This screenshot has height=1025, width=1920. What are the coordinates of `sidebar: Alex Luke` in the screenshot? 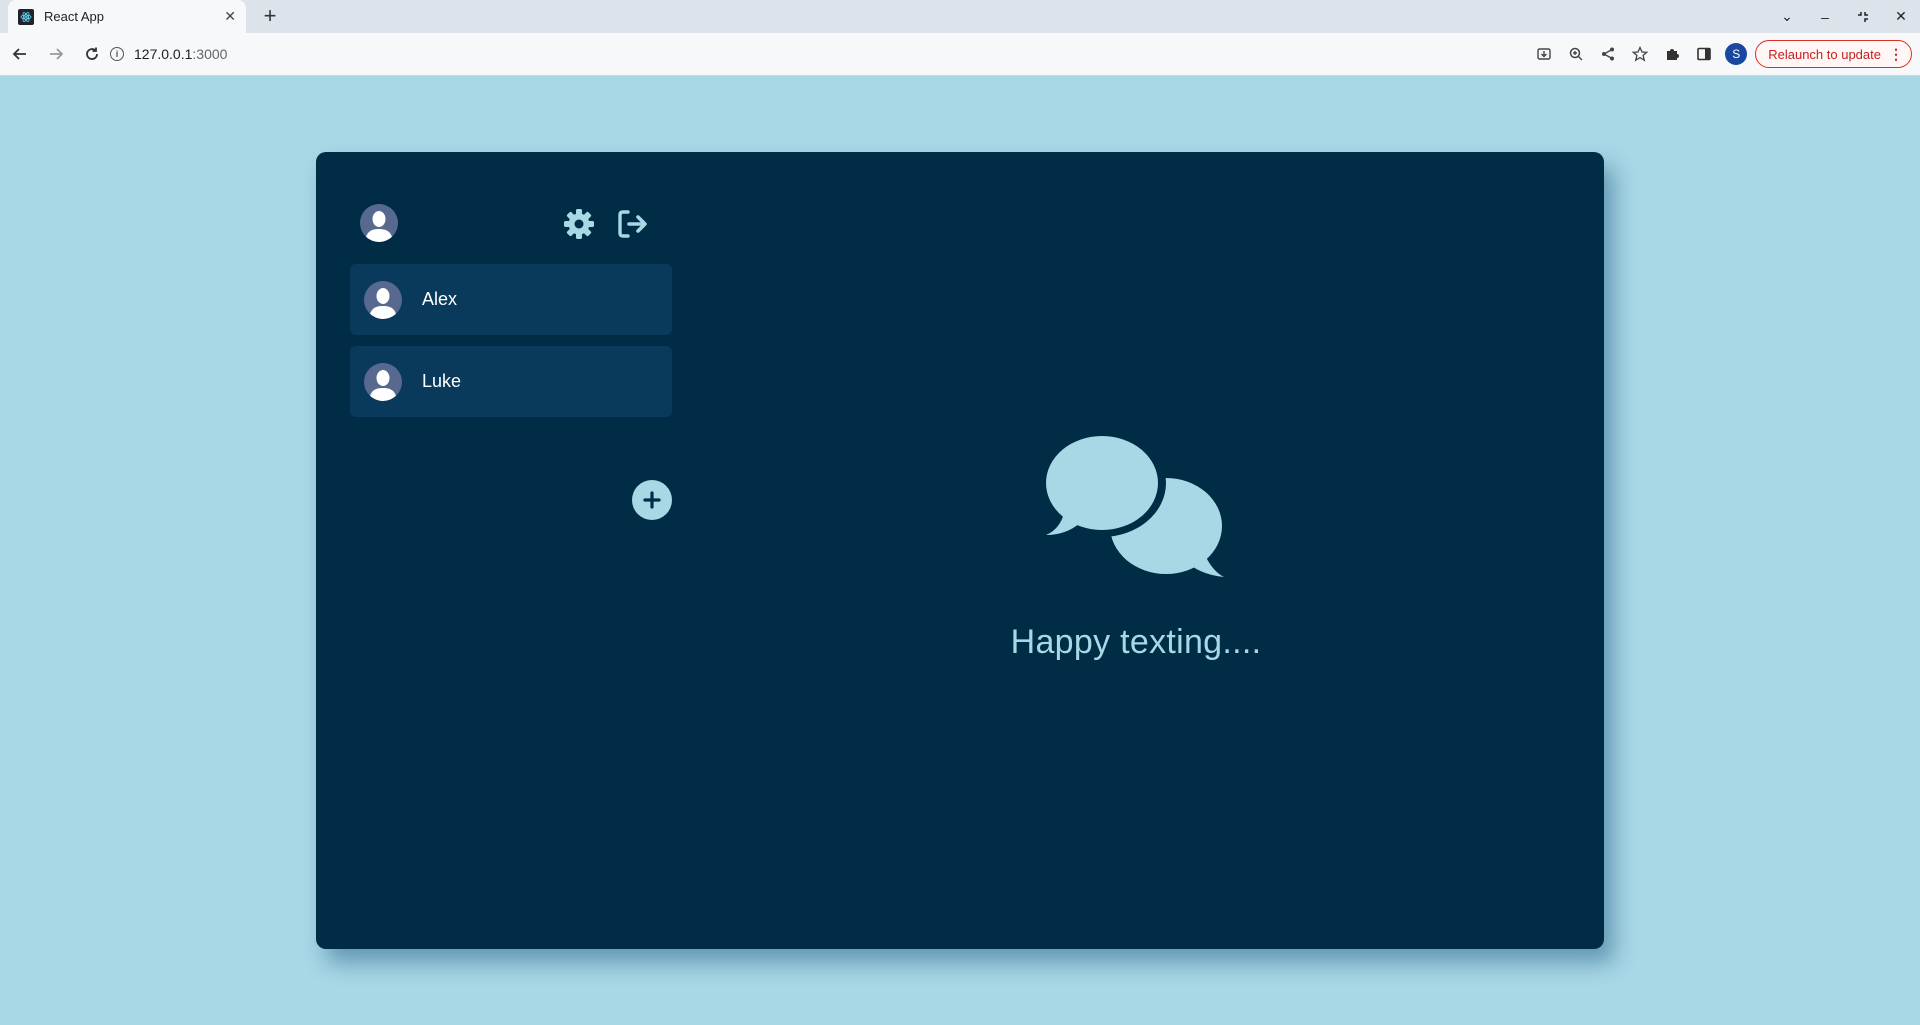 It's located at (511, 356).